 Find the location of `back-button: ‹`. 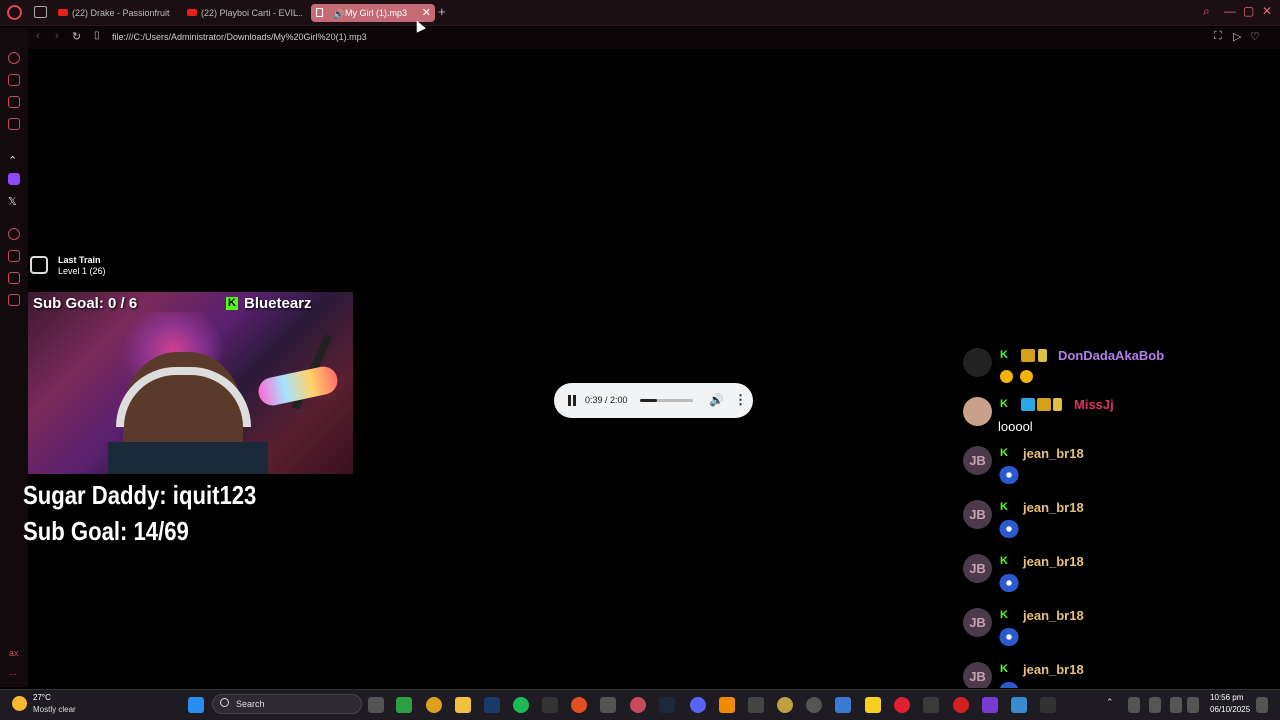

back-button: ‹ is located at coordinates (38, 36).